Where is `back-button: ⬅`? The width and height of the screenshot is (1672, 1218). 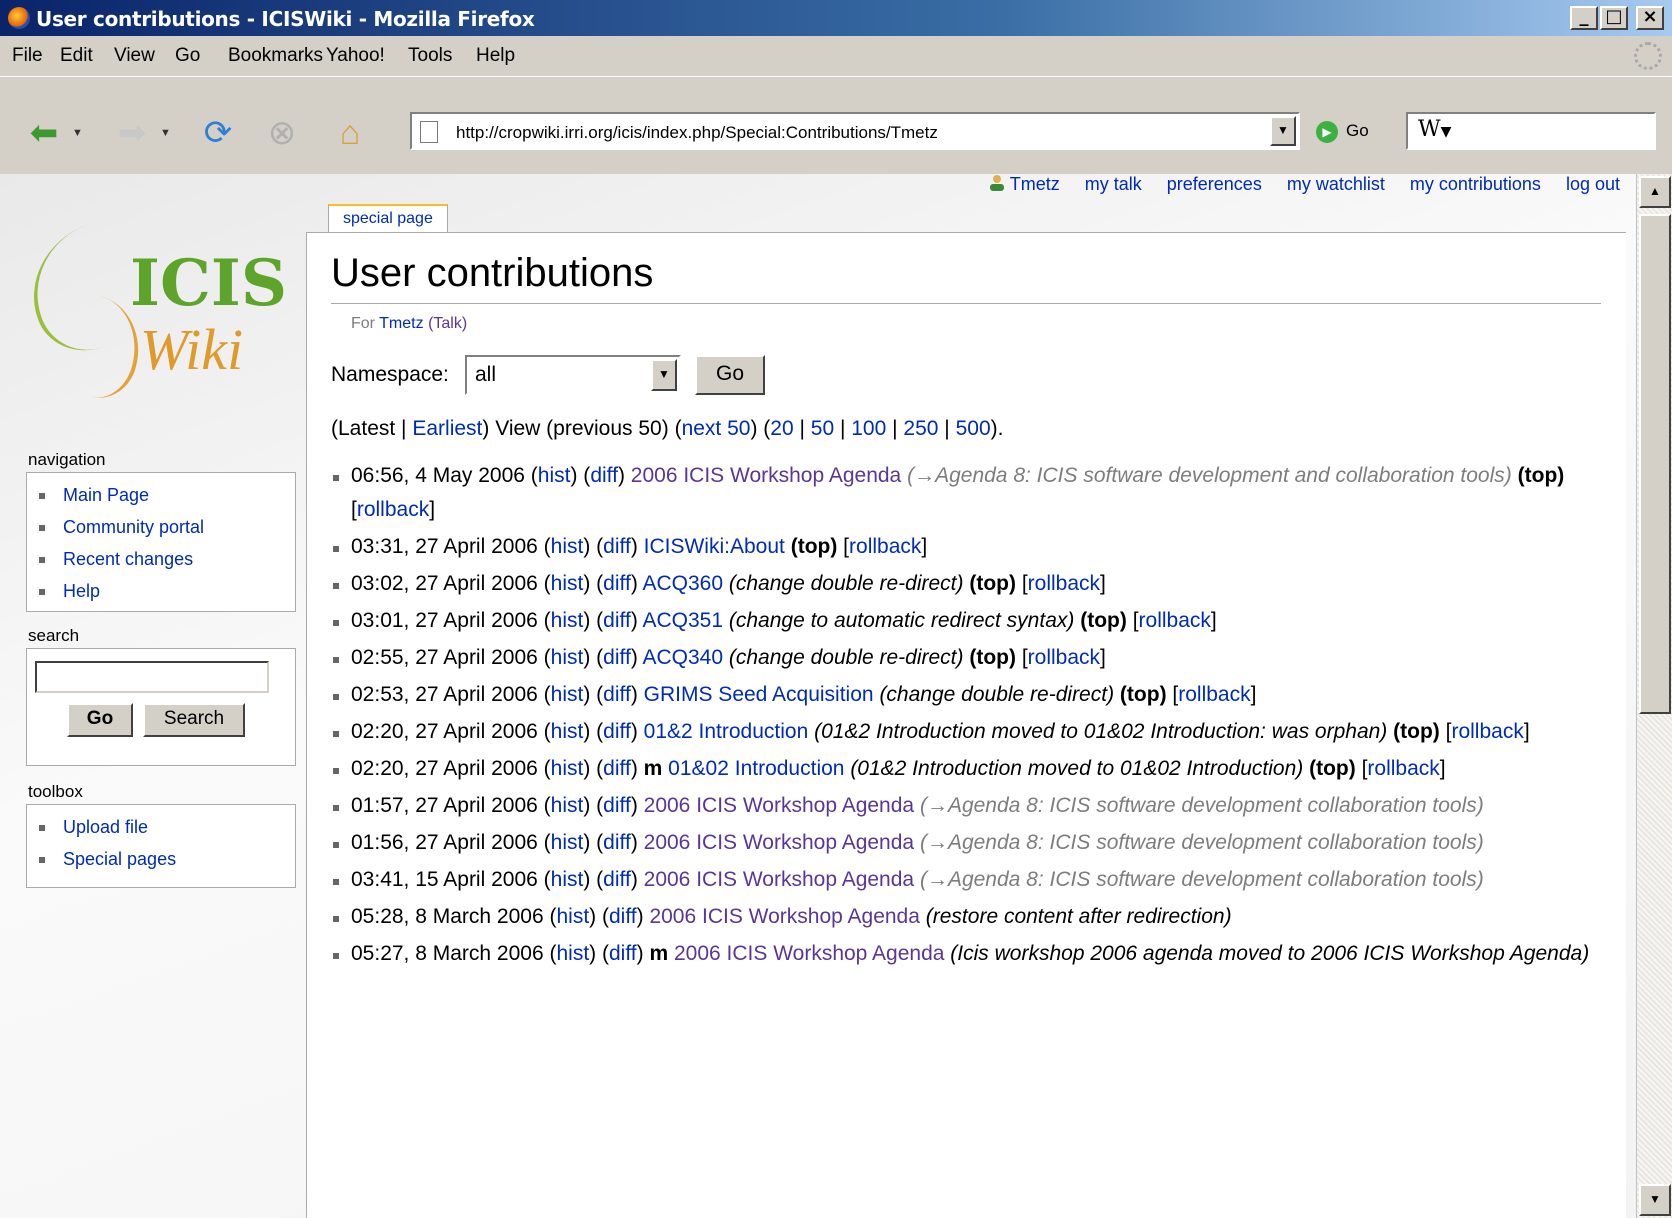
back-button: ⬅ is located at coordinates (44, 133).